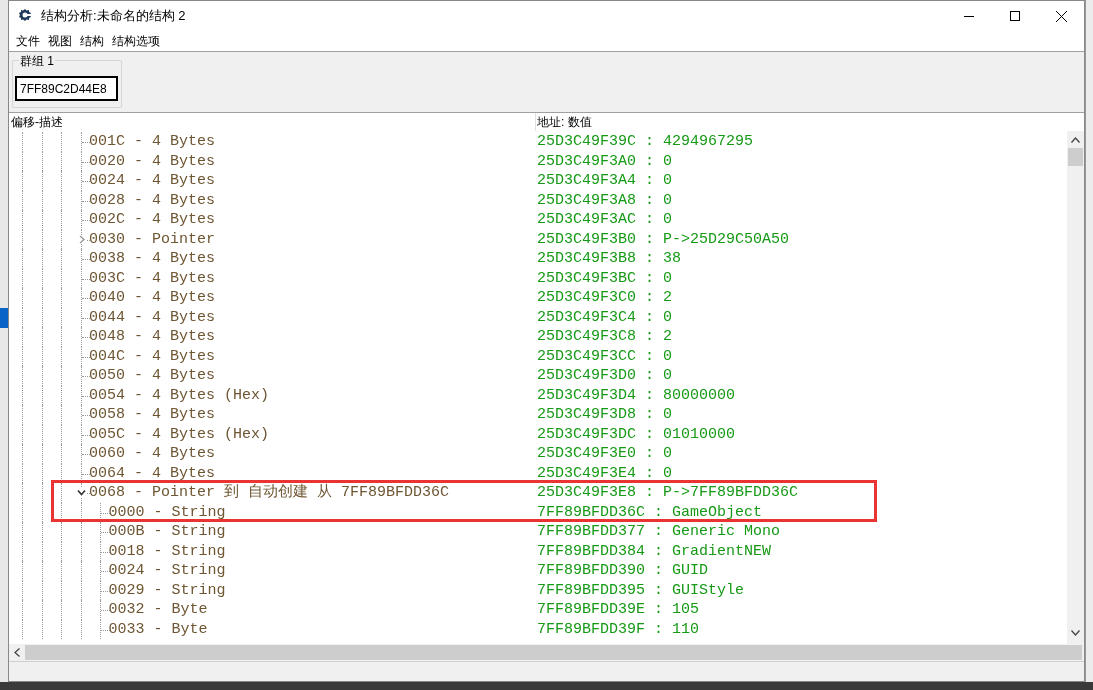 Image resolution: width=1093 pixels, height=690 pixels. Describe the element at coordinates (1015, 16) in the screenshot. I see `maximize-icon` at that location.